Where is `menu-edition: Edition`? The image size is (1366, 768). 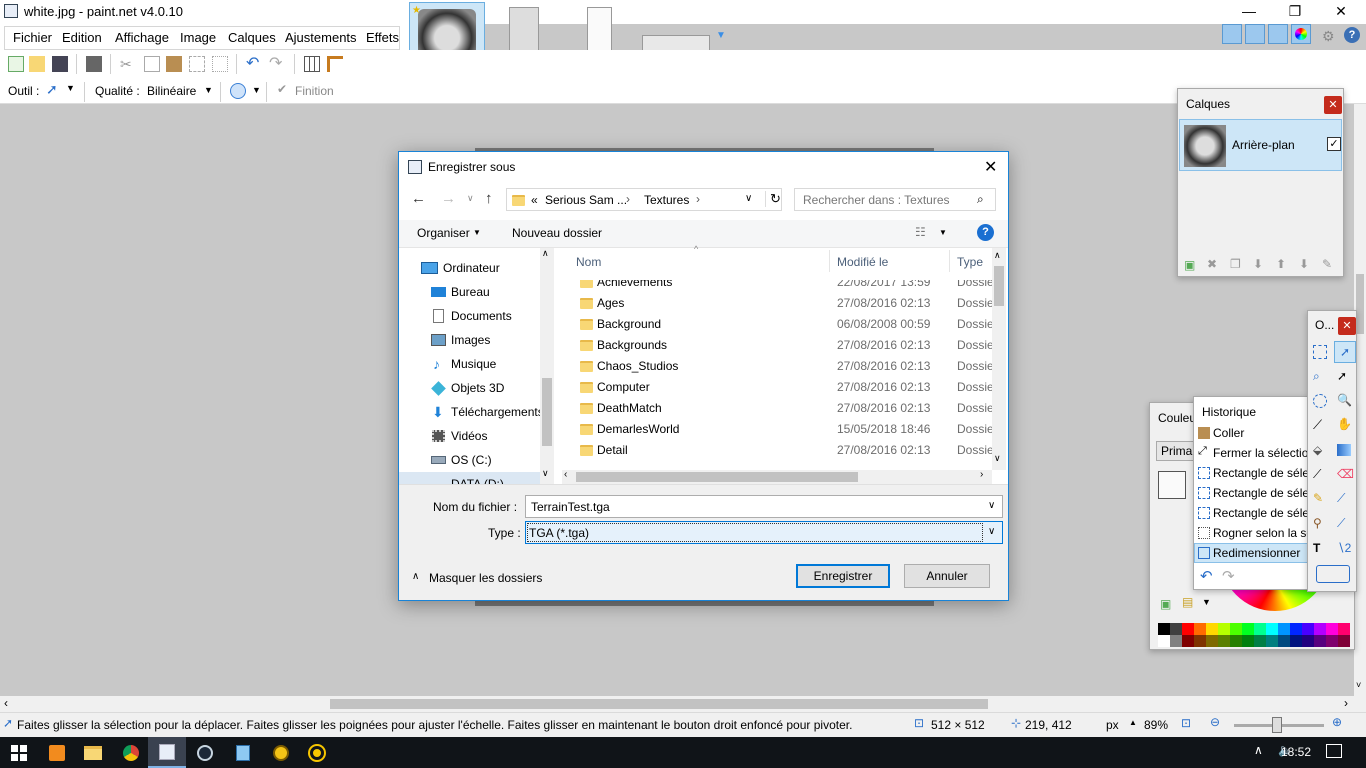 menu-edition: Edition is located at coordinates (82, 37).